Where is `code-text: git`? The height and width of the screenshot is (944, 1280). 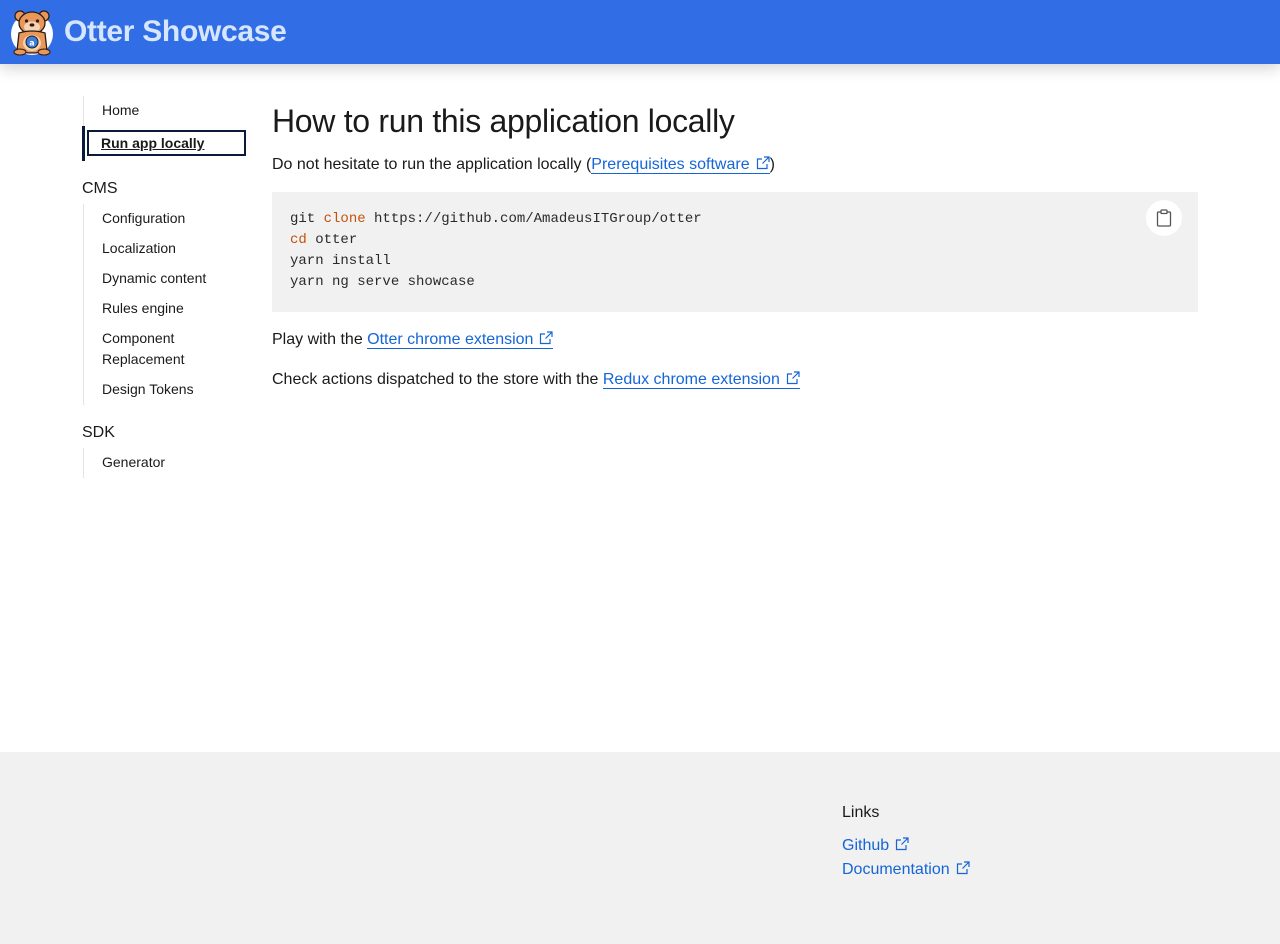
code-text: git is located at coordinates (307, 219).